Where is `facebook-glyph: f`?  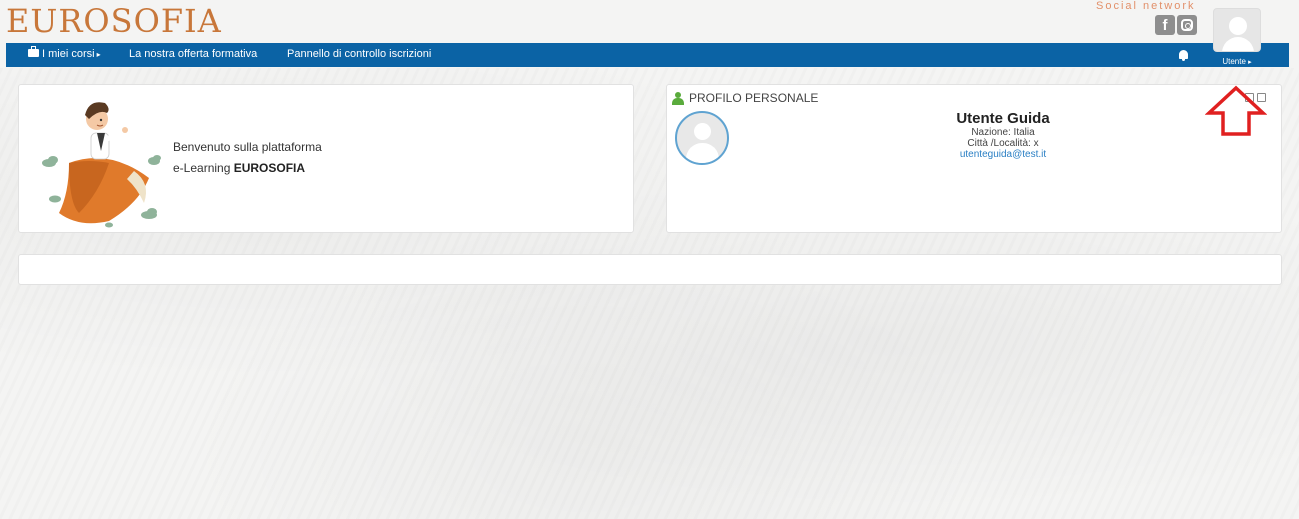 facebook-glyph: f is located at coordinates (1165, 25).